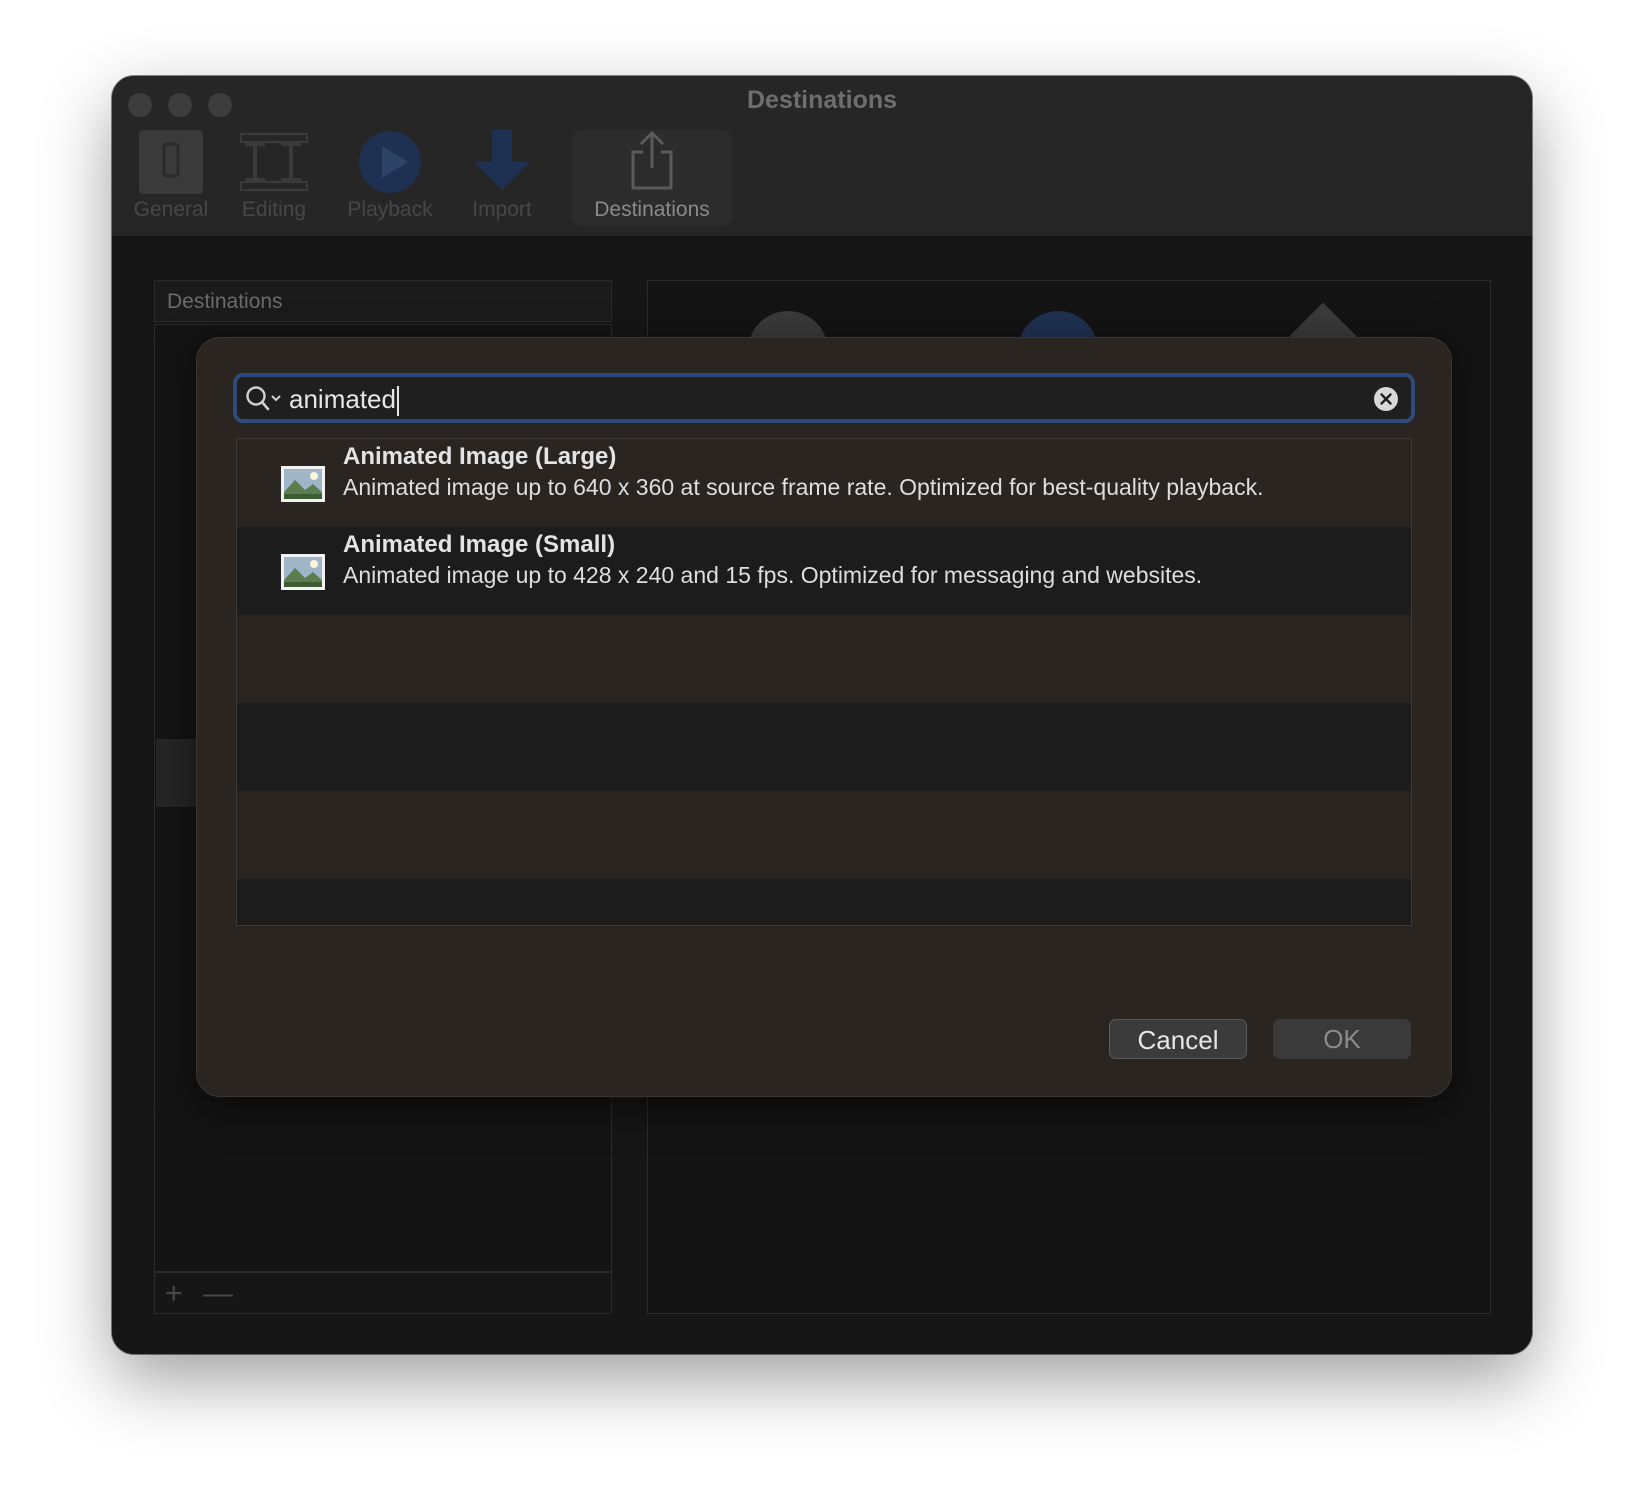 The image size is (1644, 1502). I want to click on toolbar-editing: Editing, so click(274, 178).